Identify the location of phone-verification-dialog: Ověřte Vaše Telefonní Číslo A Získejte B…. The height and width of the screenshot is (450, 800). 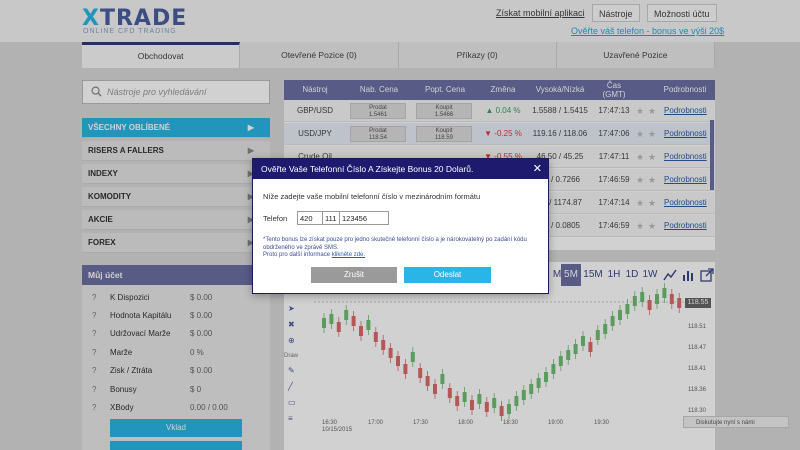
(400, 226).